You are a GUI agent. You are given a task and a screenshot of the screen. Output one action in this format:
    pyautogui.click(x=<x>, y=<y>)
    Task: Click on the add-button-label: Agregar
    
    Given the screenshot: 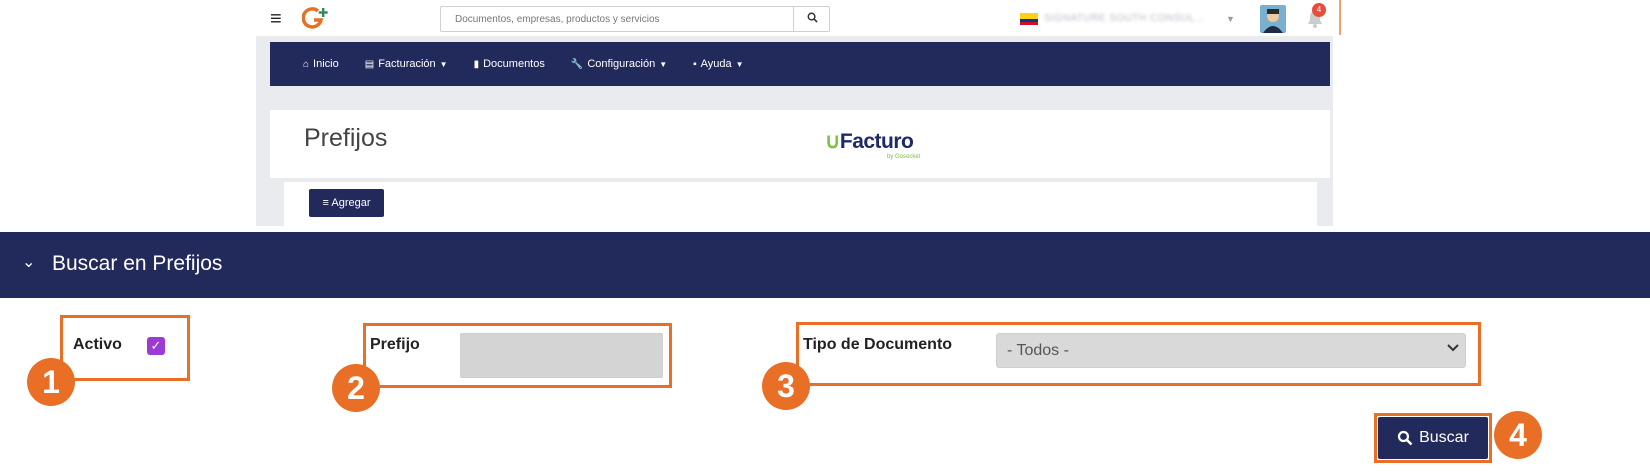 What is the action you would take?
    pyautogui.click(x=351, y=203)
    